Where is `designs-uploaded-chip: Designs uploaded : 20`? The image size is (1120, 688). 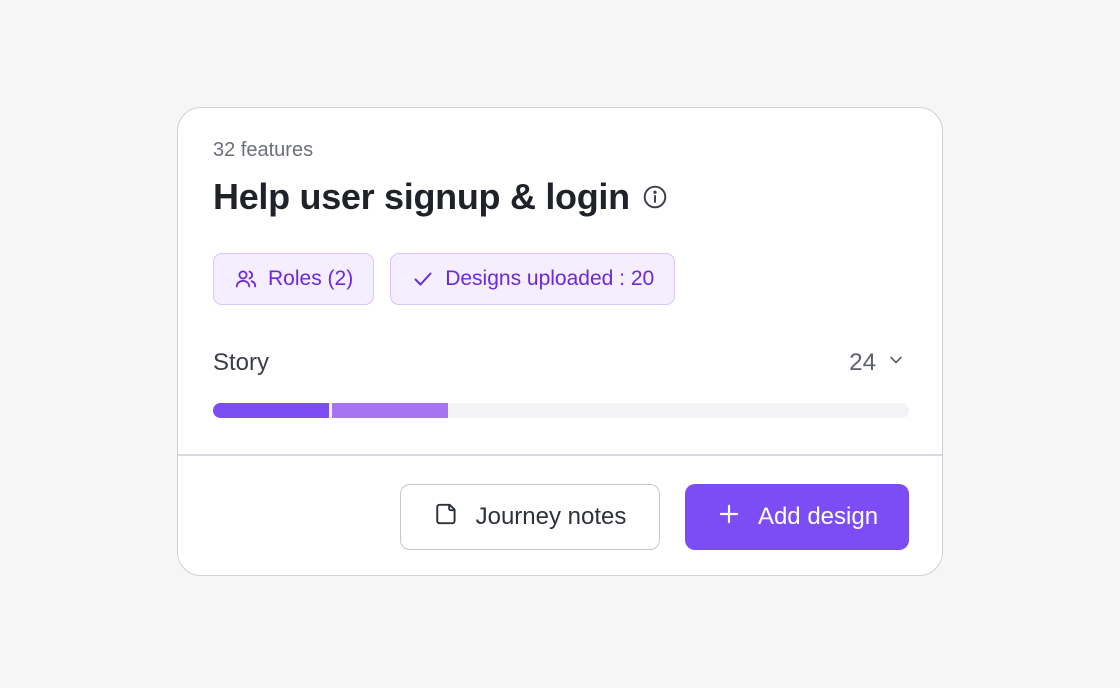 designs-uploaded-chip: Designs uploaded : 20 is located at coordinates (533, 279).